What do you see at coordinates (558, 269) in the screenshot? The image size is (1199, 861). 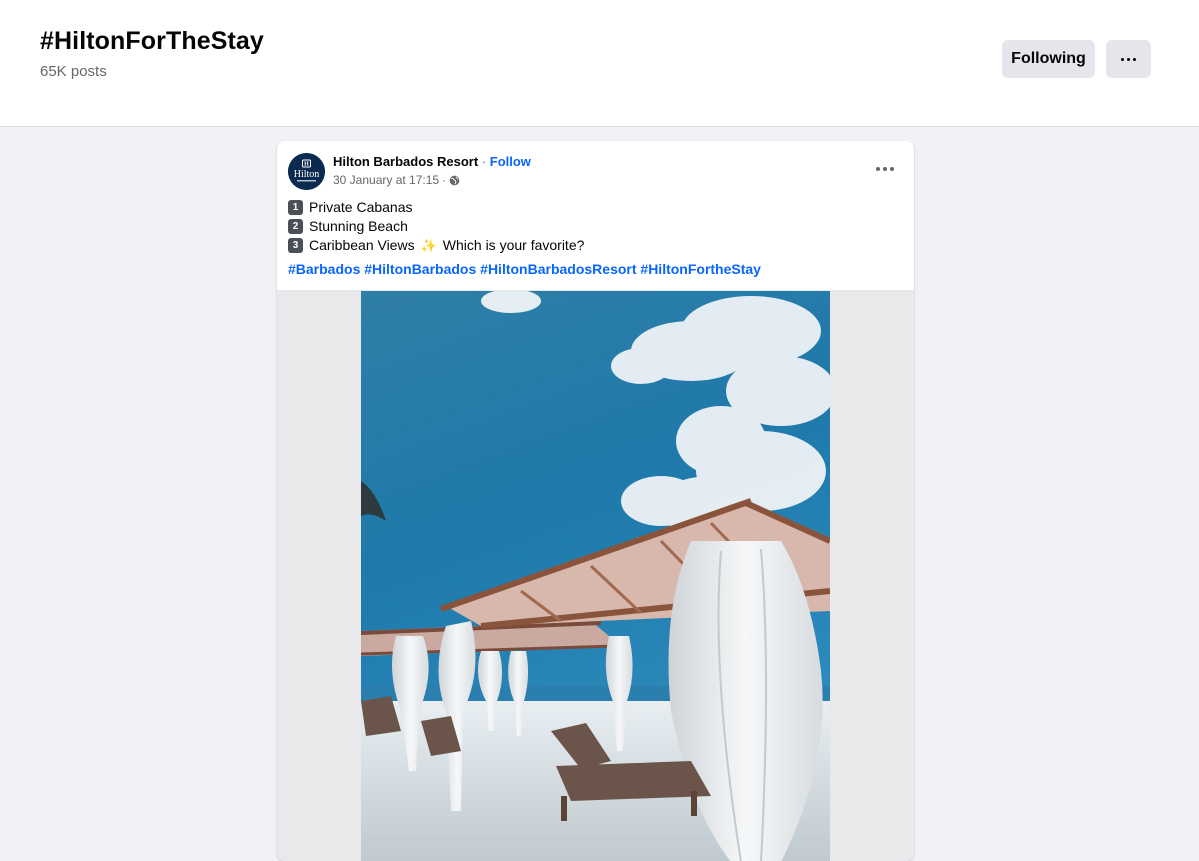 I see `hashtag-link: #HiltonBarbadosResort` at bounding box center [558, 269].